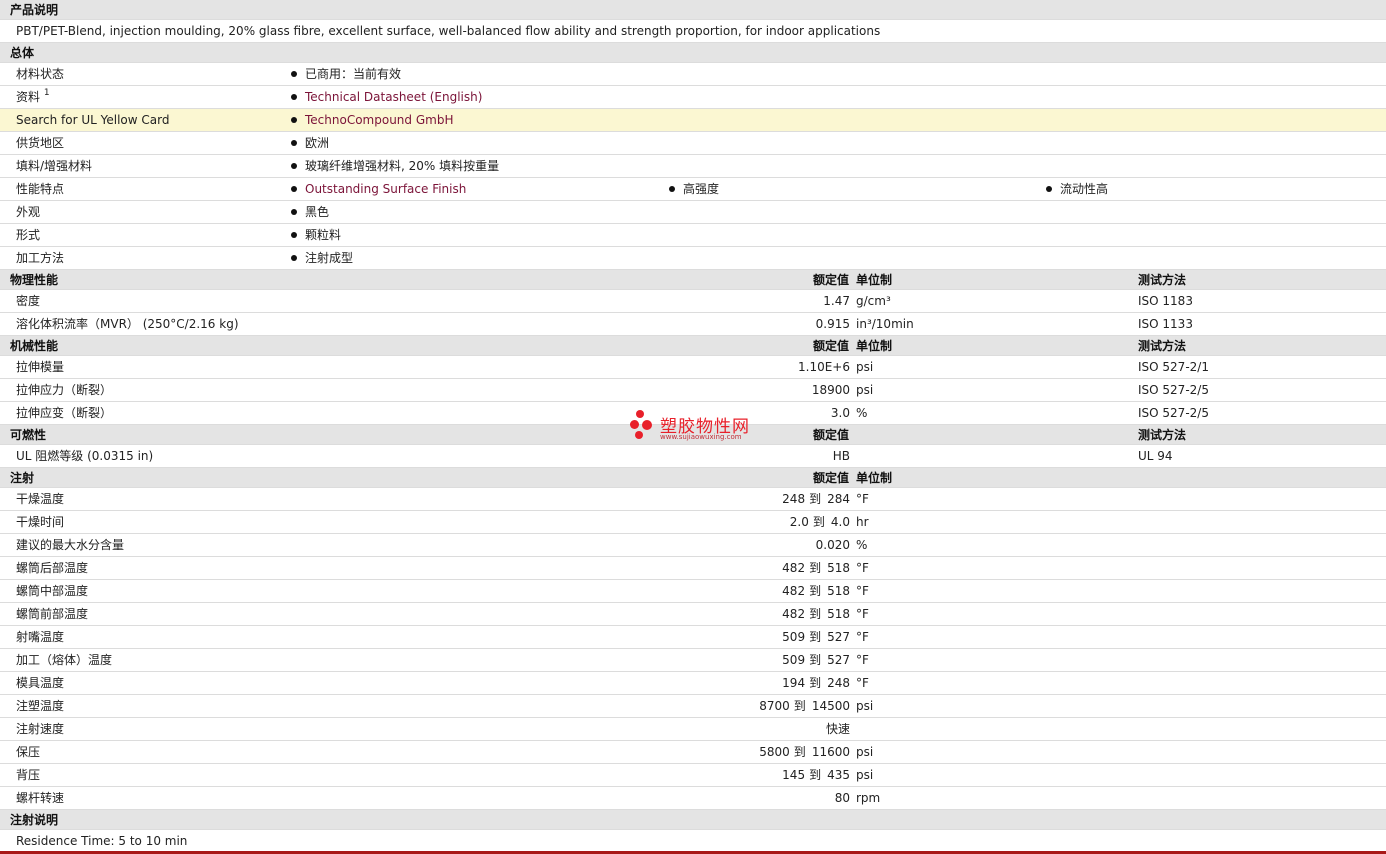 The width and height of the screenshot is (1386, 854). I want to click on row-label: 建议的最大水分含量, so click(70, 545).